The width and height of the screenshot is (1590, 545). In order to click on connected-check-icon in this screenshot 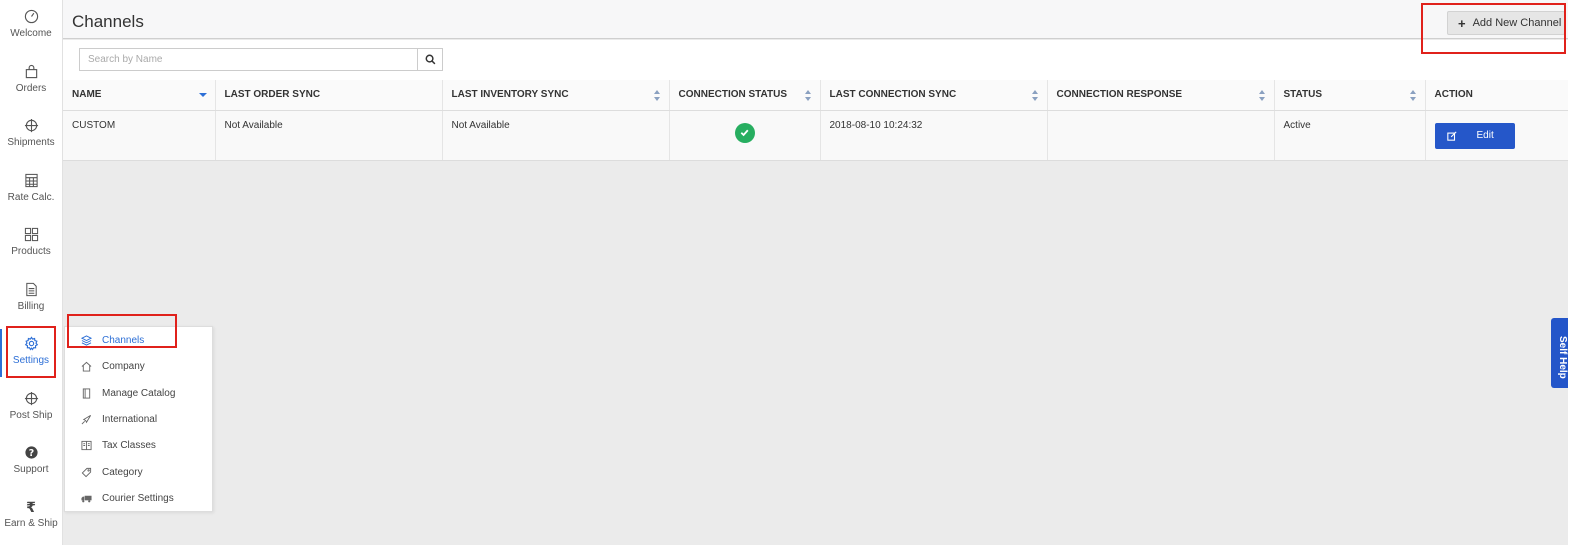, I will do `click(744, 132)`.